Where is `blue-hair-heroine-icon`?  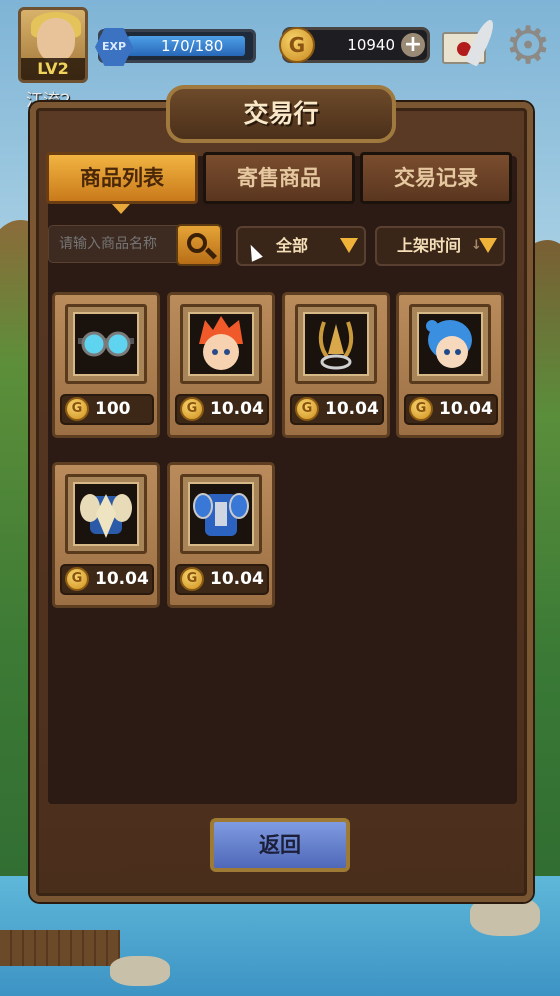
blue-hair-heroine-icon is located at coordinates (450, 344).